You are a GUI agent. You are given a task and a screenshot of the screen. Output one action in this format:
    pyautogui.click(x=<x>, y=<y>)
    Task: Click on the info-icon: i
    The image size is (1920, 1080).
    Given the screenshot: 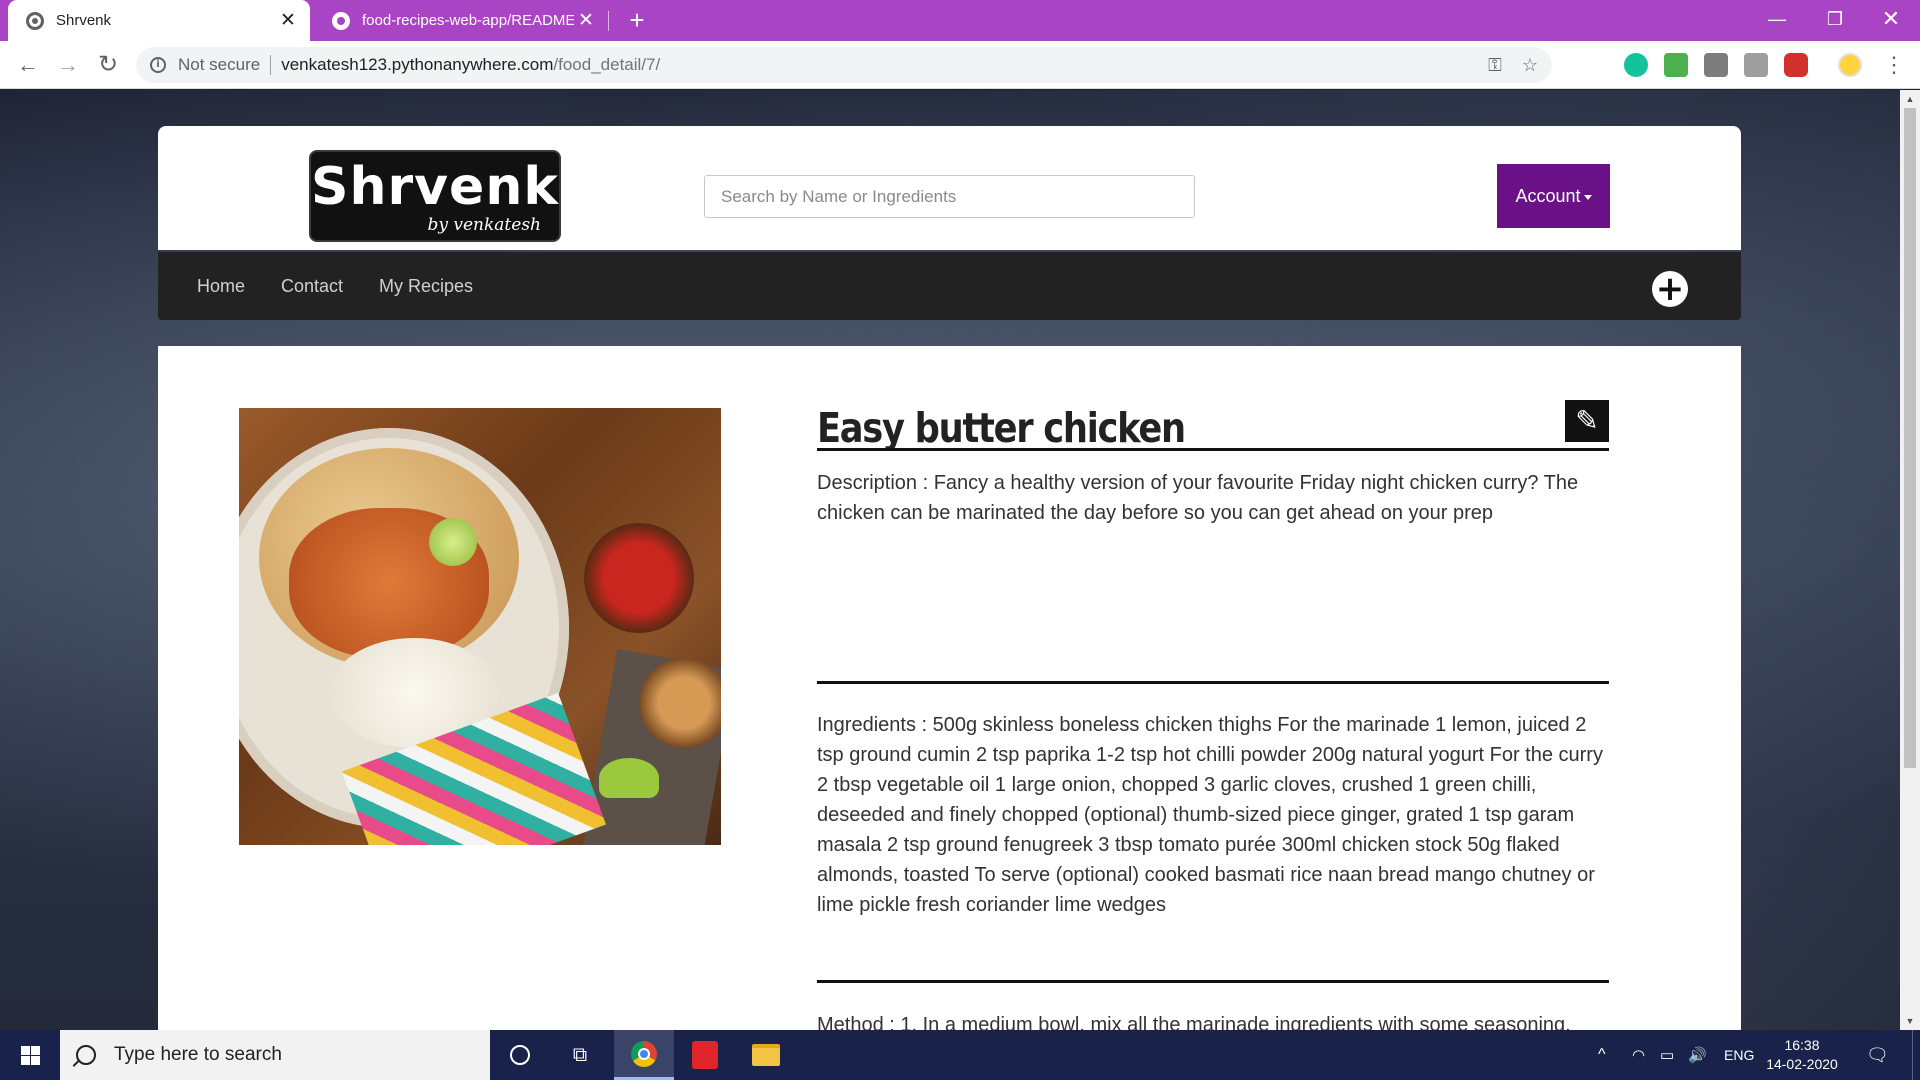 What is the action you would take?
    pyautogui.click(x=158, y=65)
    